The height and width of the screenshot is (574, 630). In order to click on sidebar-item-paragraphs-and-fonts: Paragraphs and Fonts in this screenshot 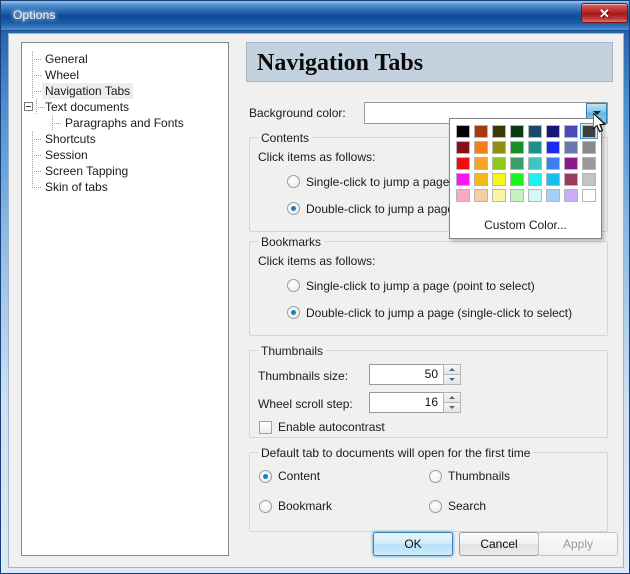, I will do `click(125, 123)`.